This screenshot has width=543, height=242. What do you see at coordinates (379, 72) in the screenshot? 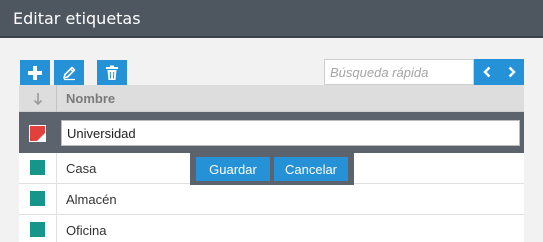
I see `search-placeholder: Búsqueda rápida` at bounding box center [379, 72].